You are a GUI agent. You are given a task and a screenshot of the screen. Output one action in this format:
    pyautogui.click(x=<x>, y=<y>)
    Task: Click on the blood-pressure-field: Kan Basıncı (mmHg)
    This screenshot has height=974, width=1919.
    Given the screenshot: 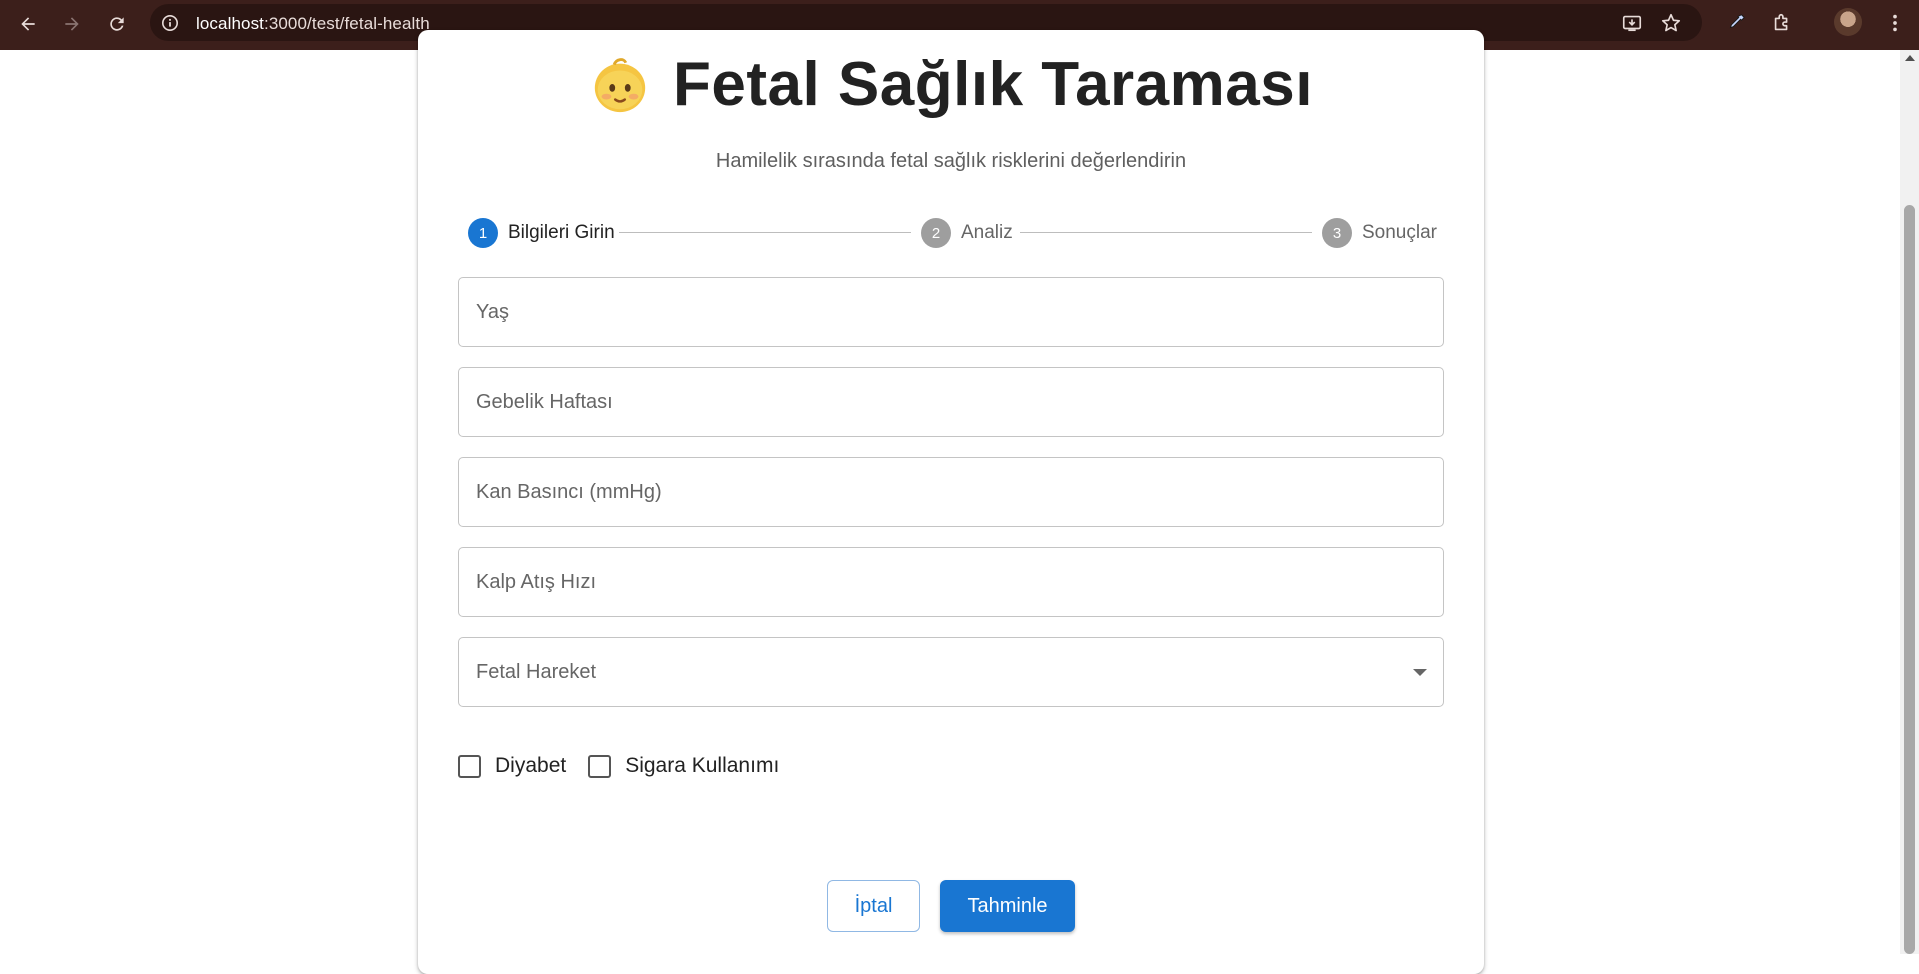 What is the action you would take?
    pyautogui.click(x=951, y=492)
    